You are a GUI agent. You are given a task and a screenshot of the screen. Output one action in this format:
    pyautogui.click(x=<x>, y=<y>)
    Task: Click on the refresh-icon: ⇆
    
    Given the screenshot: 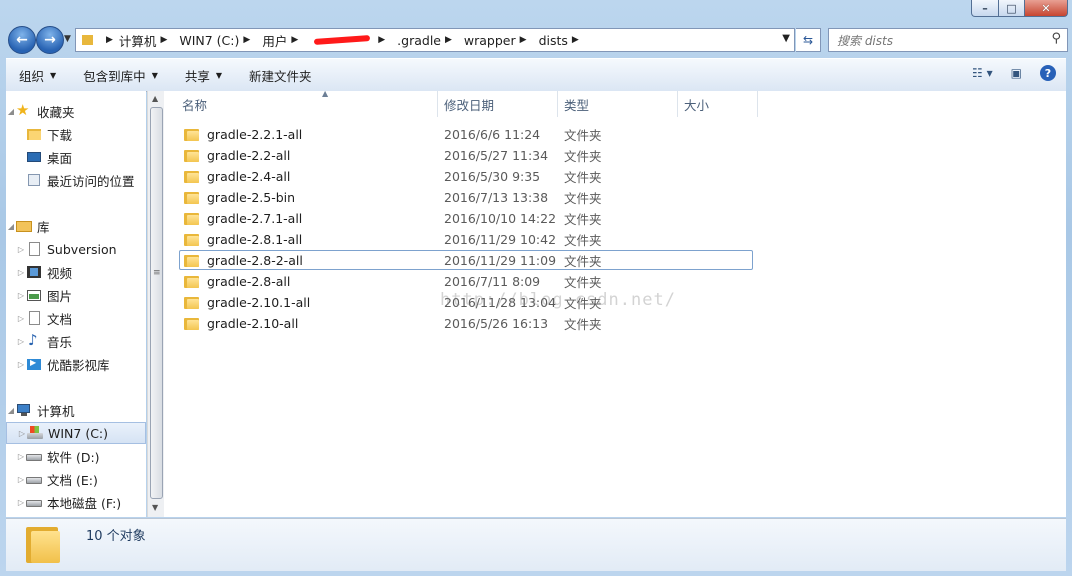 What is the action you would take?
    pyautogui.click(x=808, y=40)
    